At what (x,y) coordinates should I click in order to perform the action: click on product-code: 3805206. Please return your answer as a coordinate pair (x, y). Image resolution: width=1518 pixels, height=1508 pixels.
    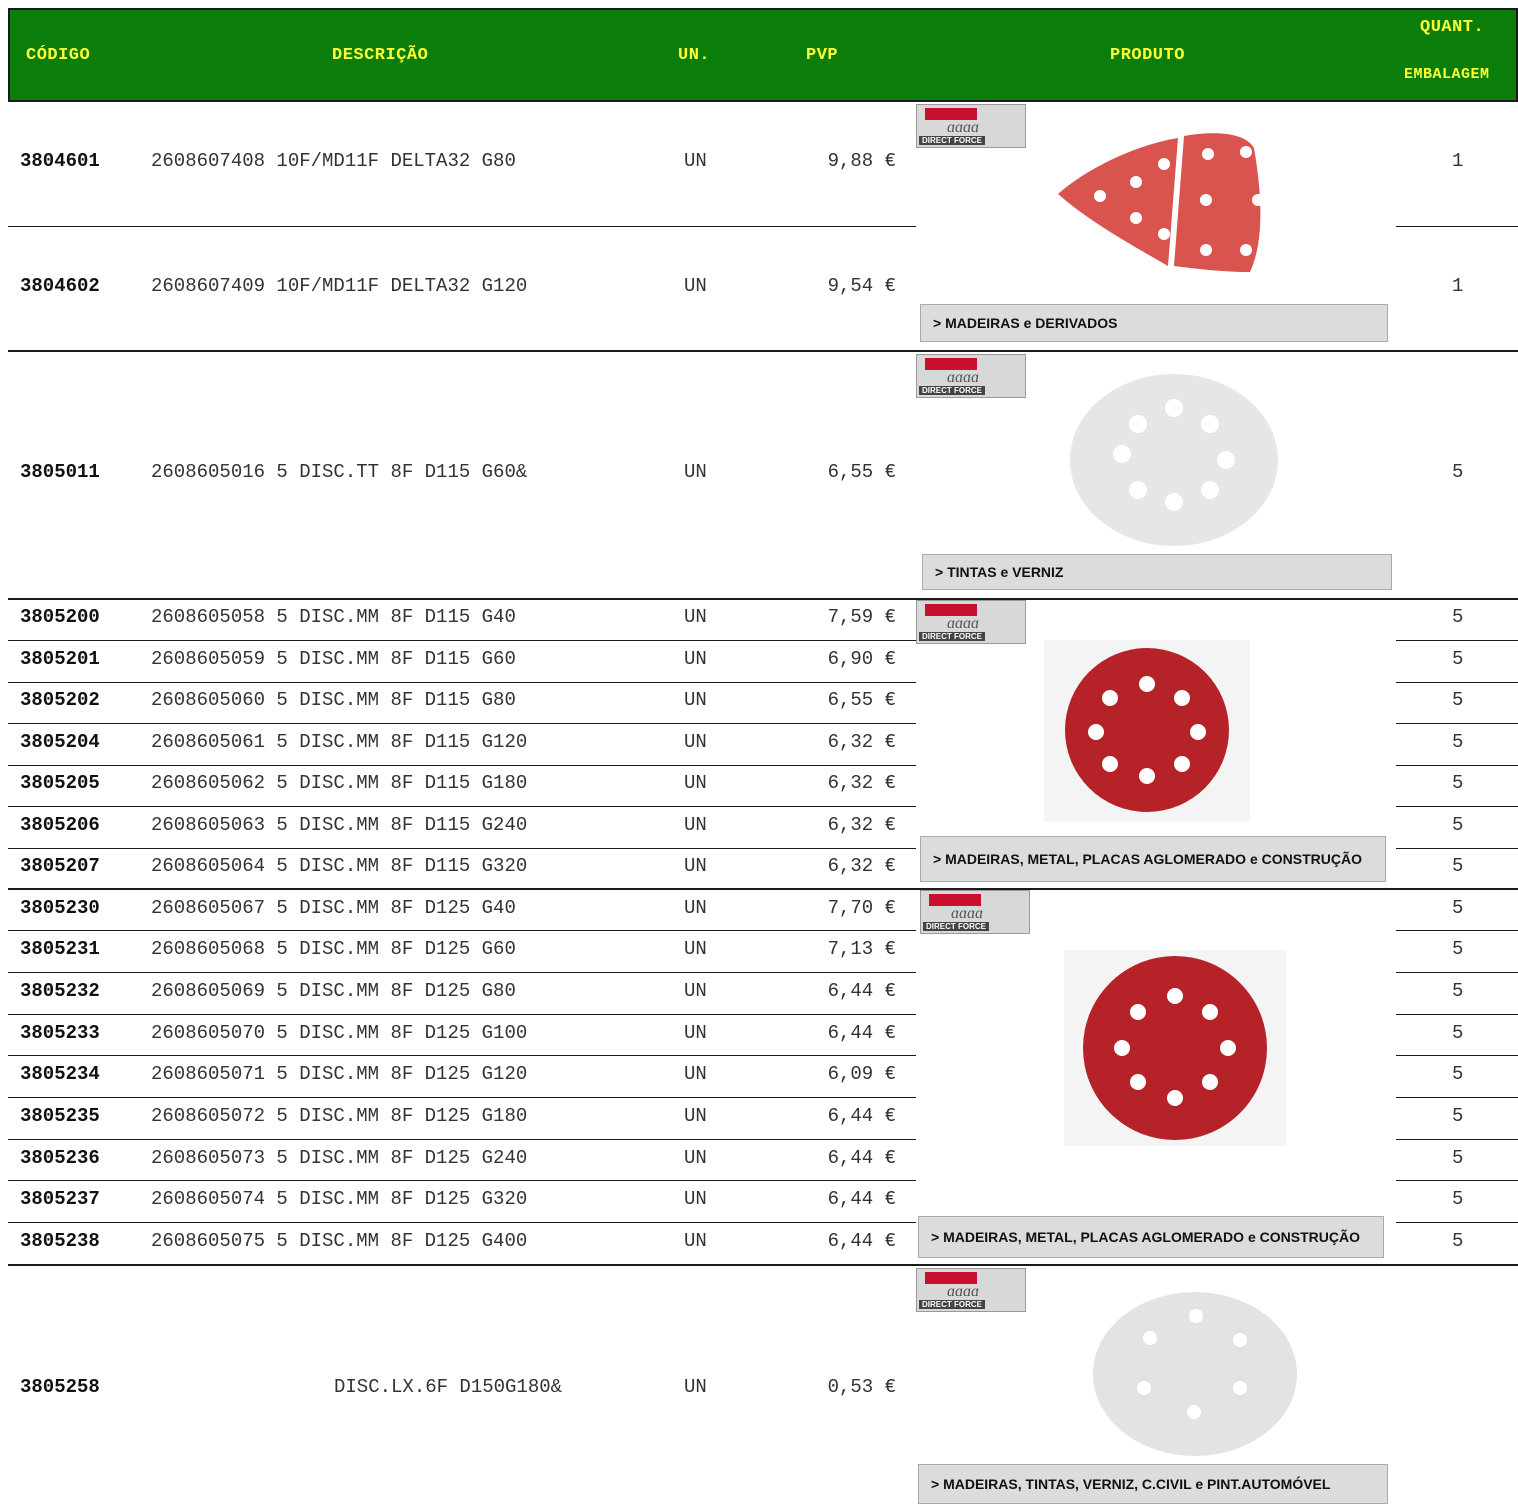
    Looking at the image, I should click on (60, 825).